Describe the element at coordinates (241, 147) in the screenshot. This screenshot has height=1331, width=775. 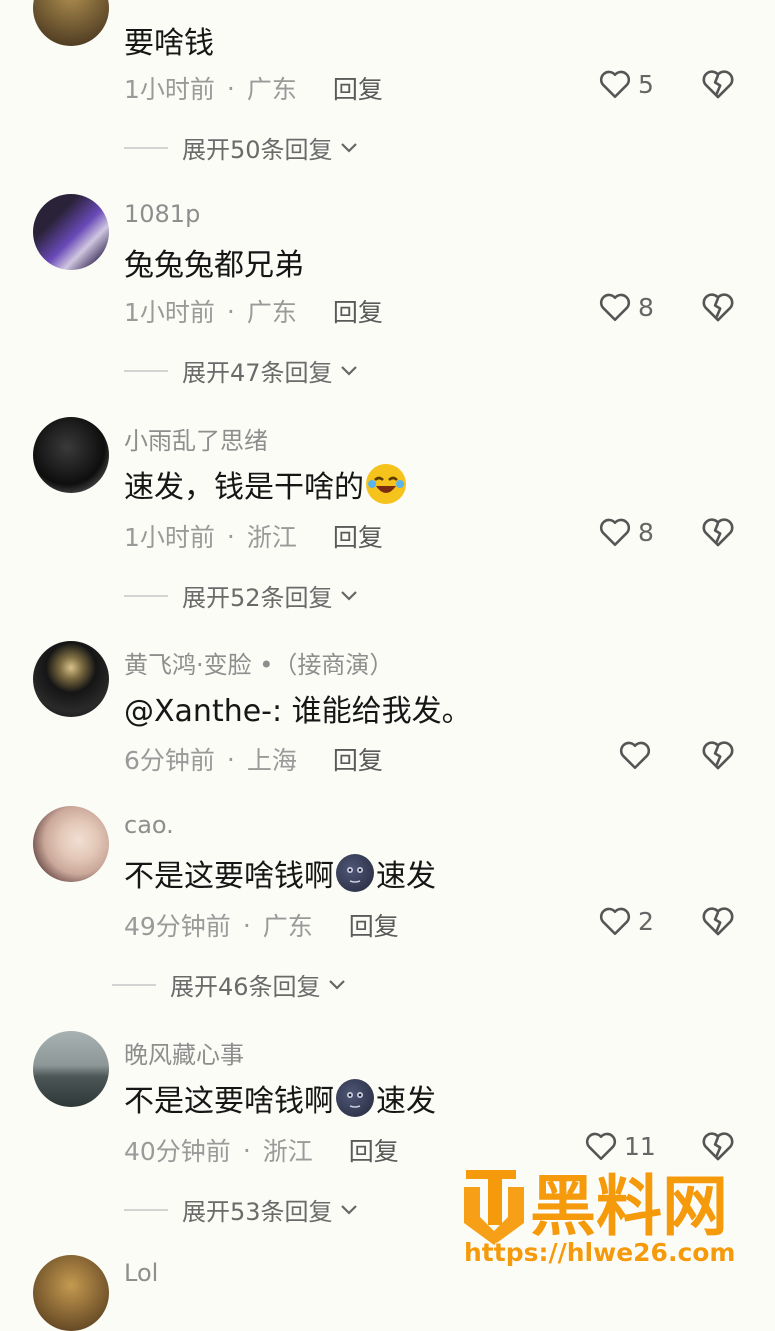
I see `expand-replies-button: 展开50条回复` at that location.